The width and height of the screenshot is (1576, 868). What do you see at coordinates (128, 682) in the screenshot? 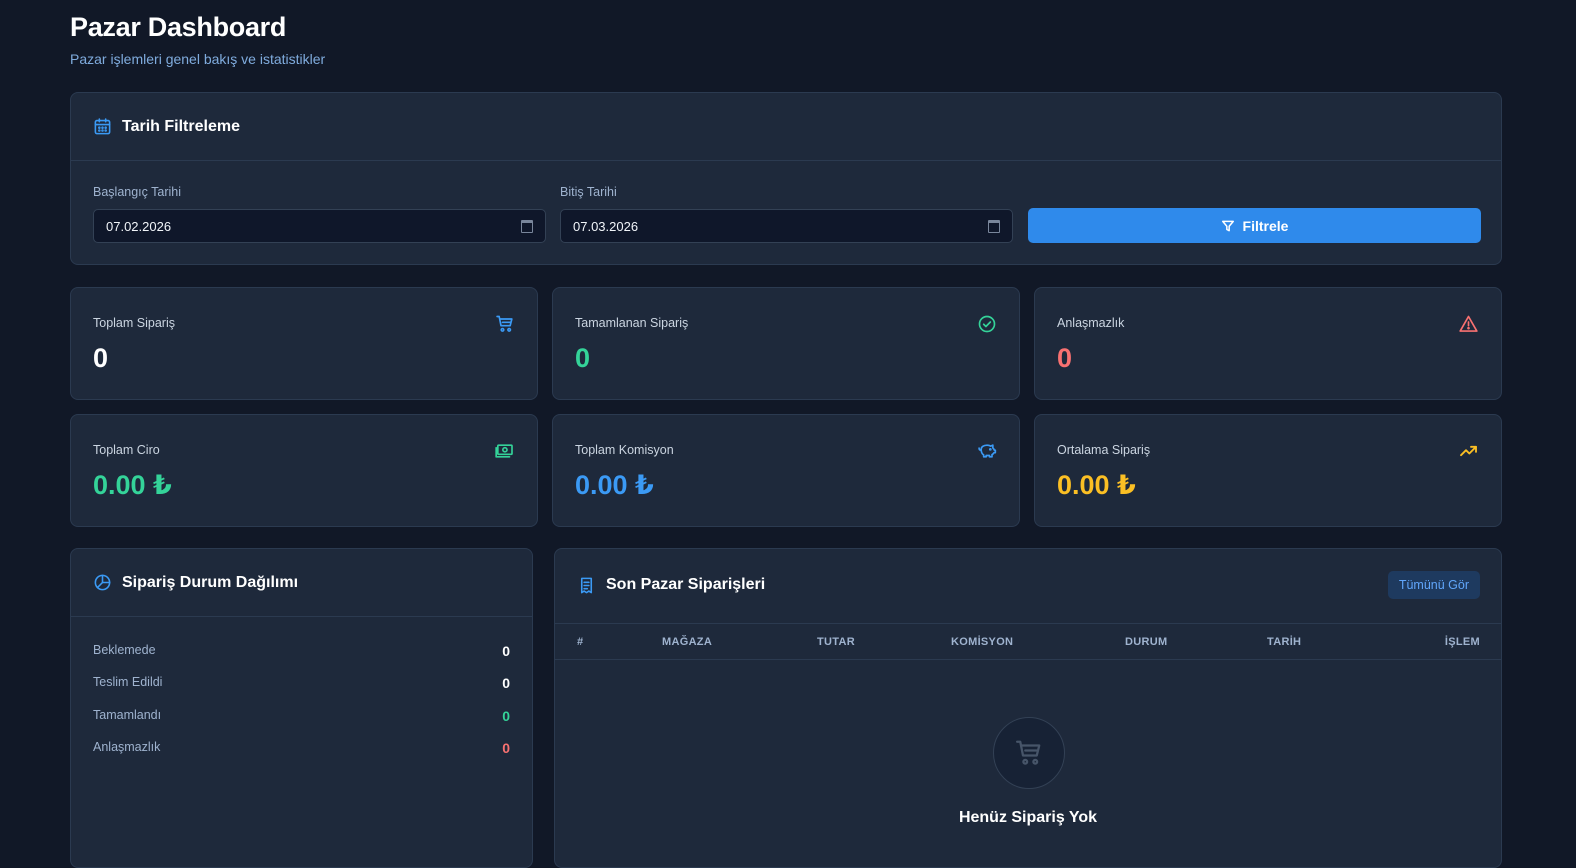
I see `distribution-label: Teslim Edildi` at bounding box center [128, 682].